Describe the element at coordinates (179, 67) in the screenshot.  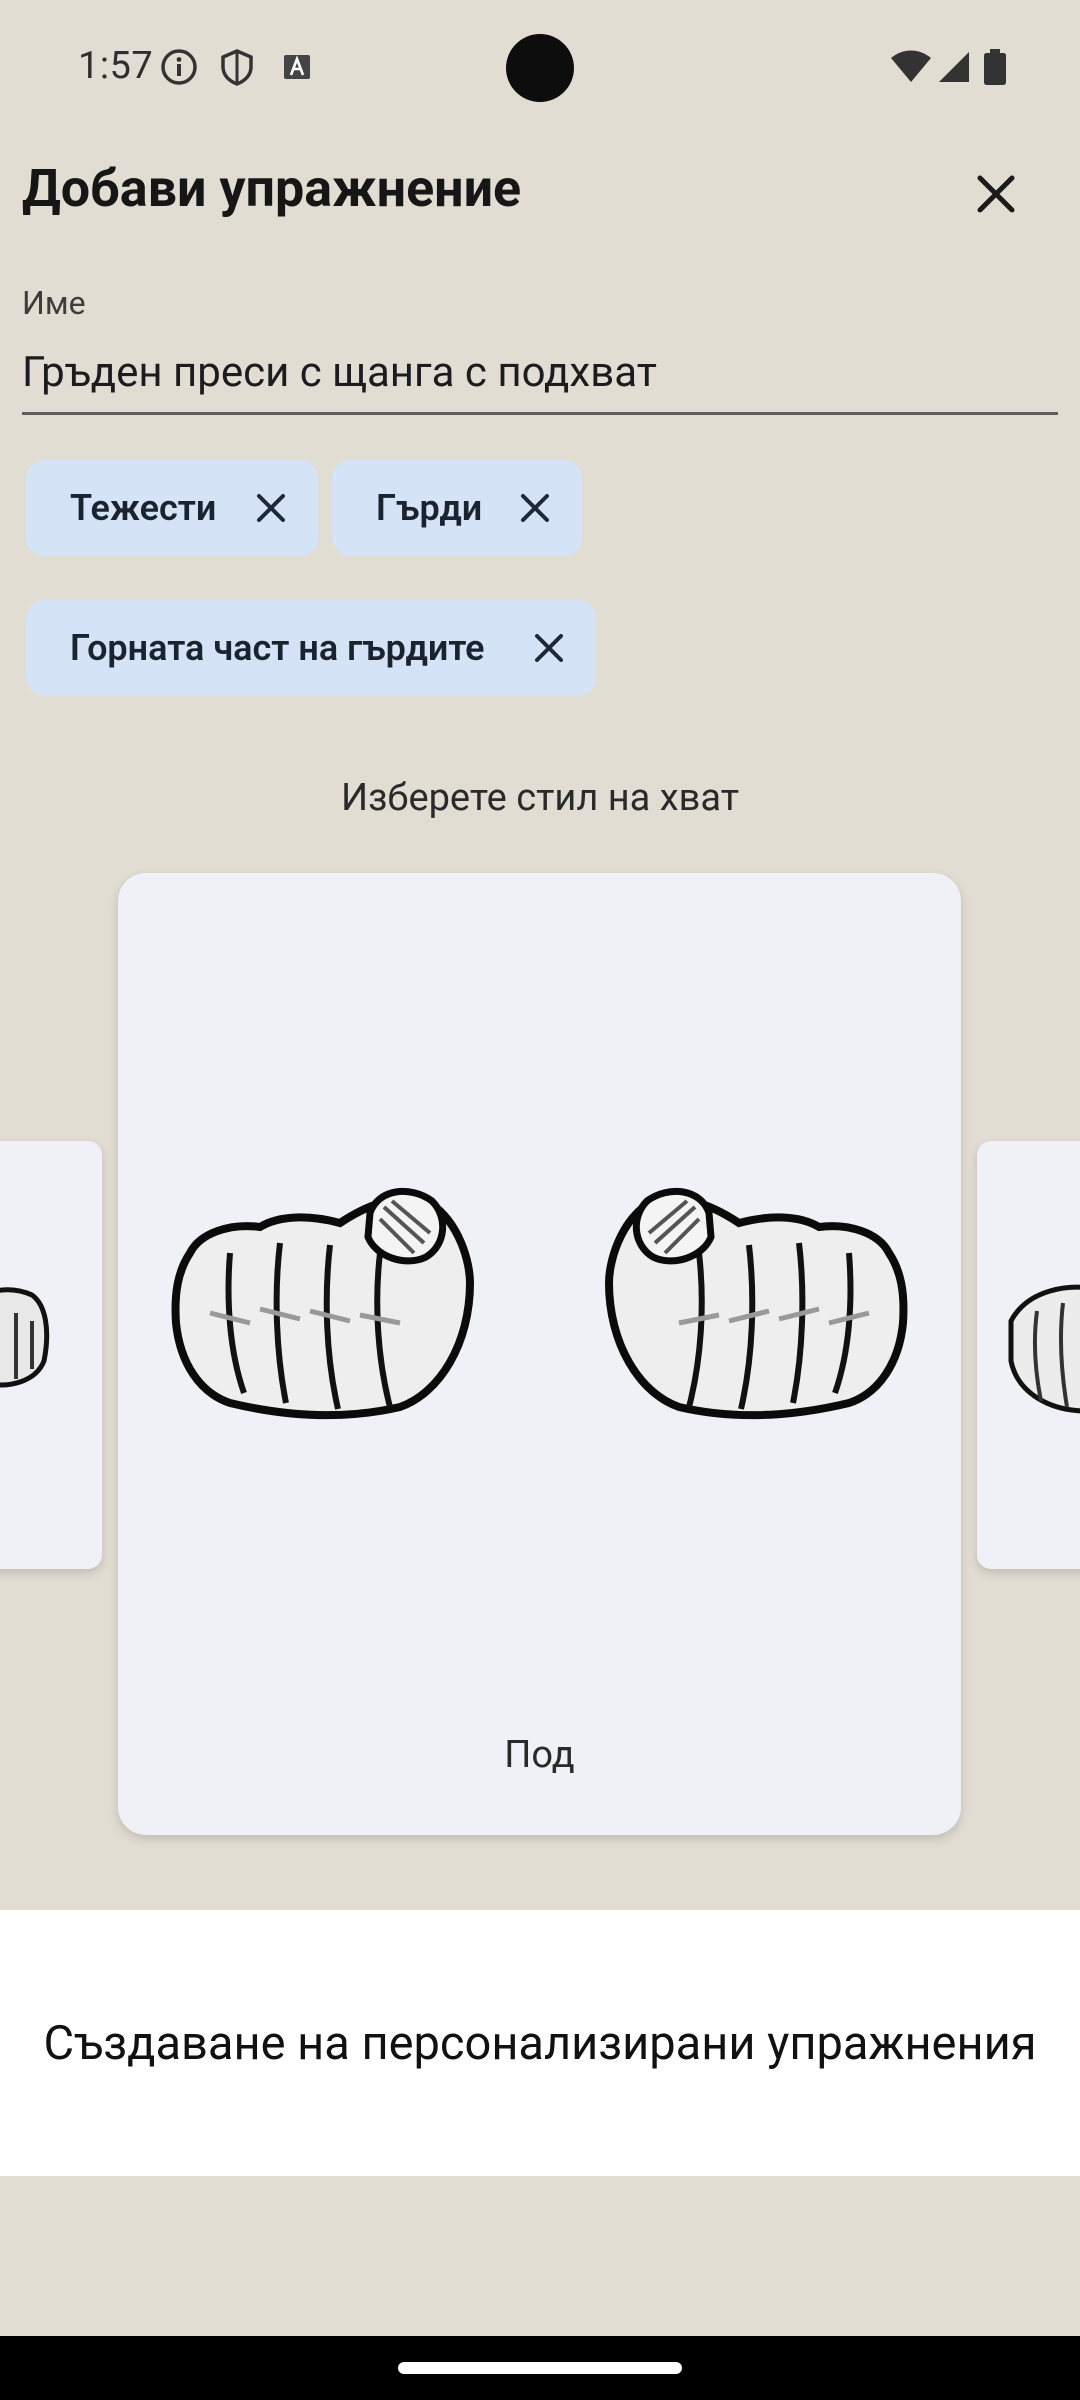
I see `info-icon` at that location.